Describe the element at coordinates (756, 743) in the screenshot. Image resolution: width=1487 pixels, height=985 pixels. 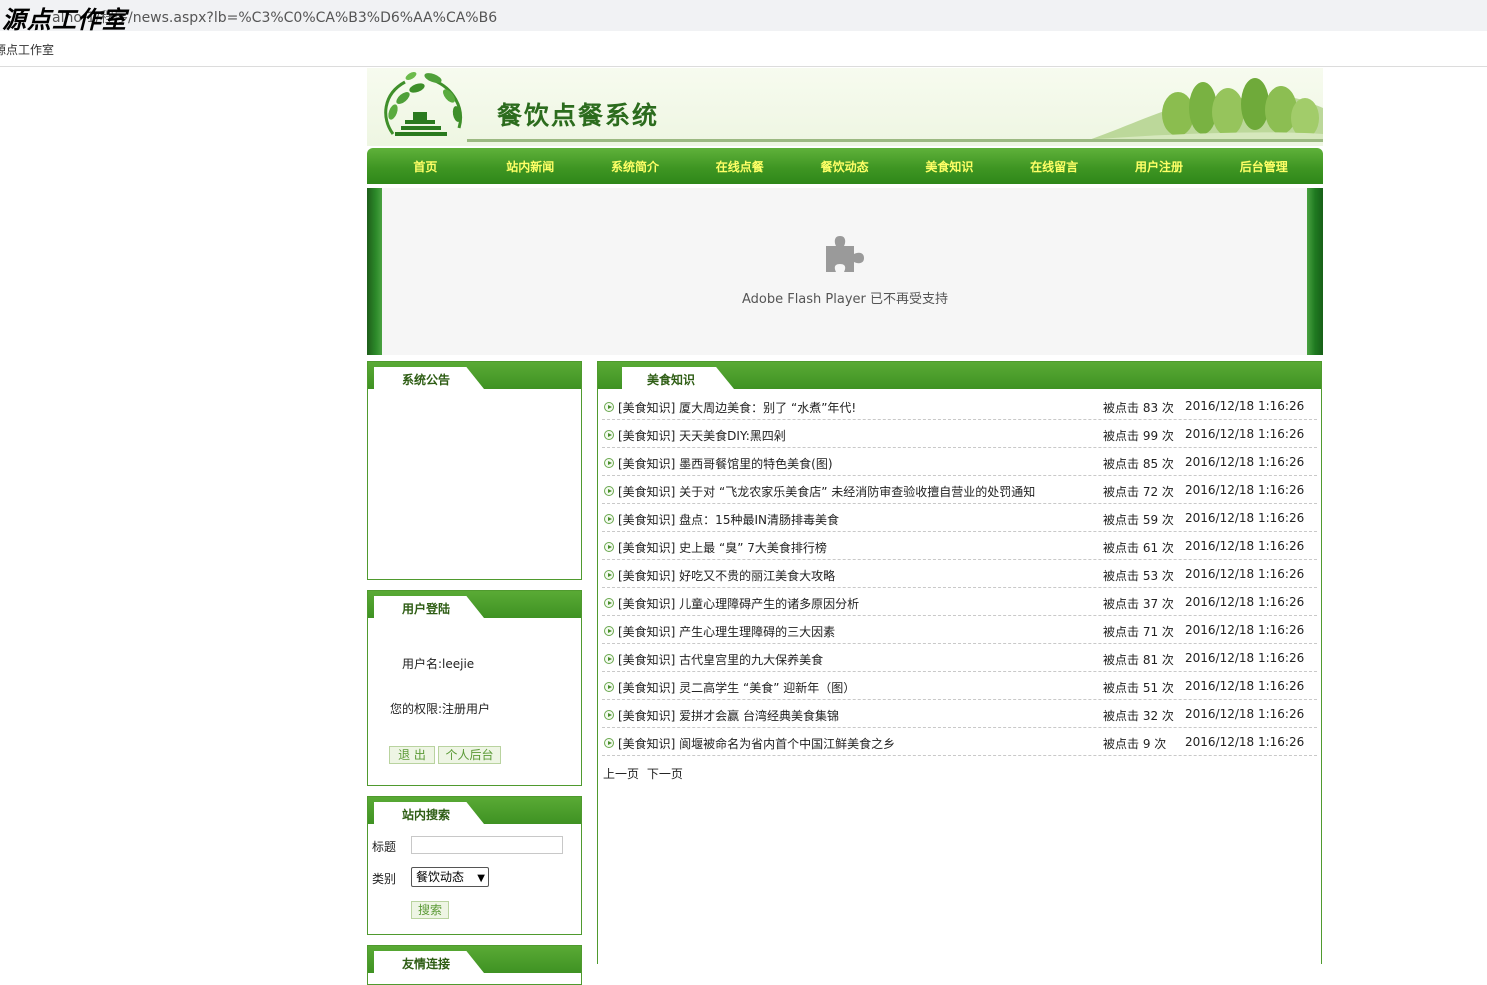
I see `news-title-link: [美食知识] 阆堰被命名为省内首个中国江鲜美食之乡` at that location.